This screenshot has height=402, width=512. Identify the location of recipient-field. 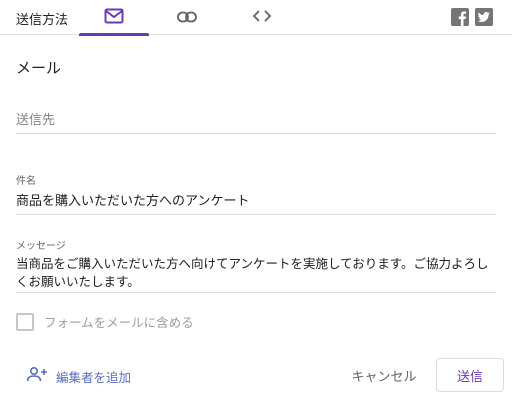
(256, 121).